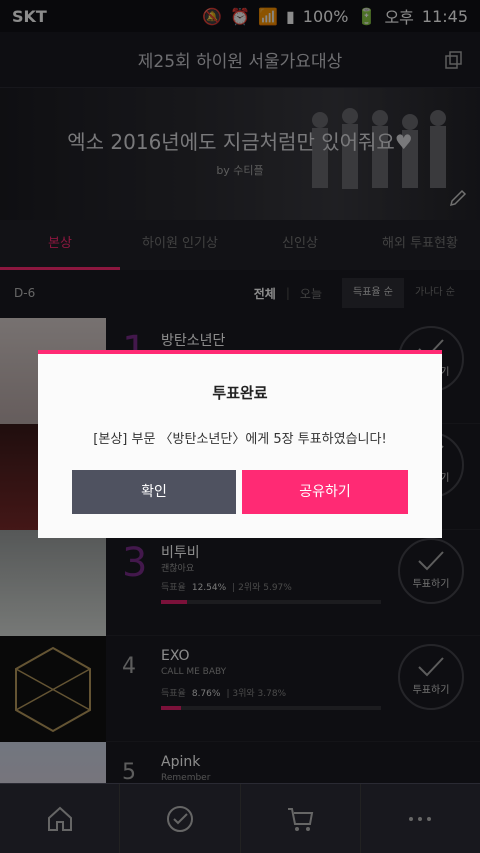 This screenshot has height=853, width=480. What do you see at coordinates (325, 492) in the screenshot?
I see `share-button: 공유하기` at bounding box center [325, 492].